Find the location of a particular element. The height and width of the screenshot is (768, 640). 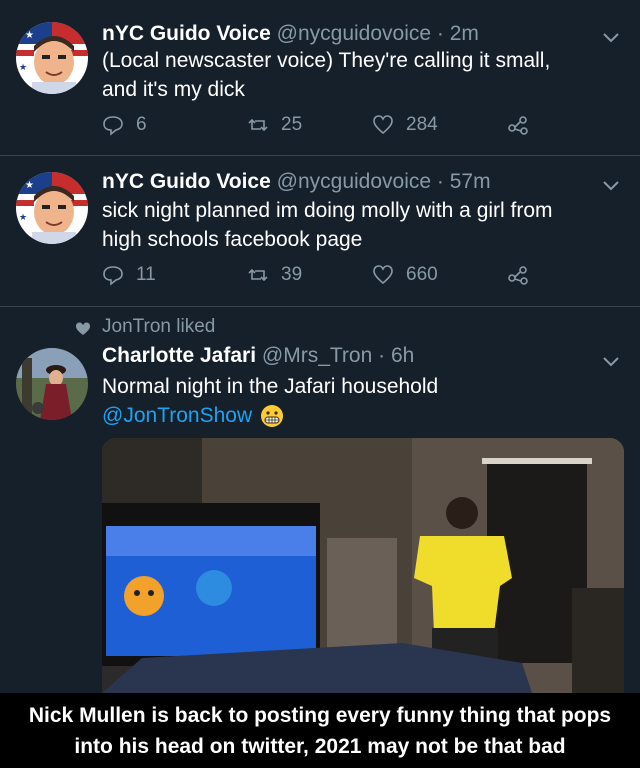

like-button: 660 is located at coordinates (405, 275).